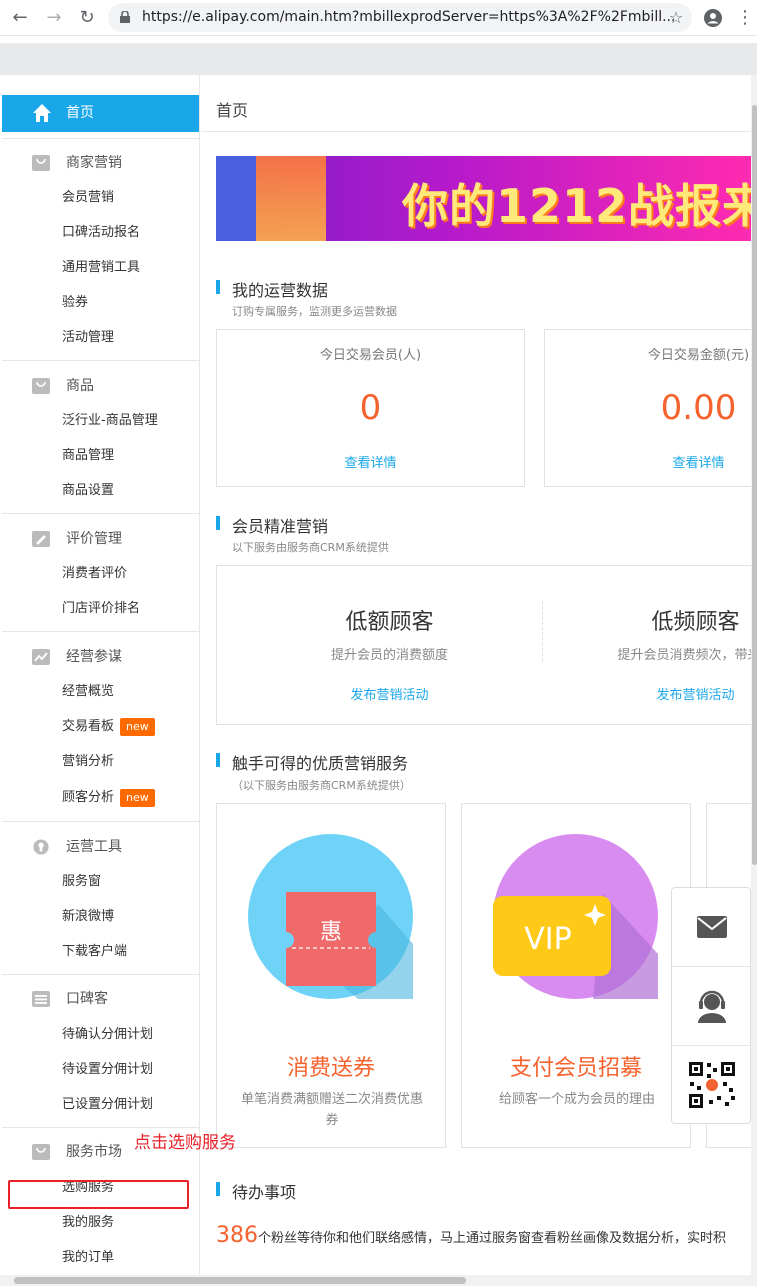 This screenshot has height=1286, width=757. What do you see at coordinates (41, 999) in the screenshot?
I see `list-icon` at bounding box center [41, 999].